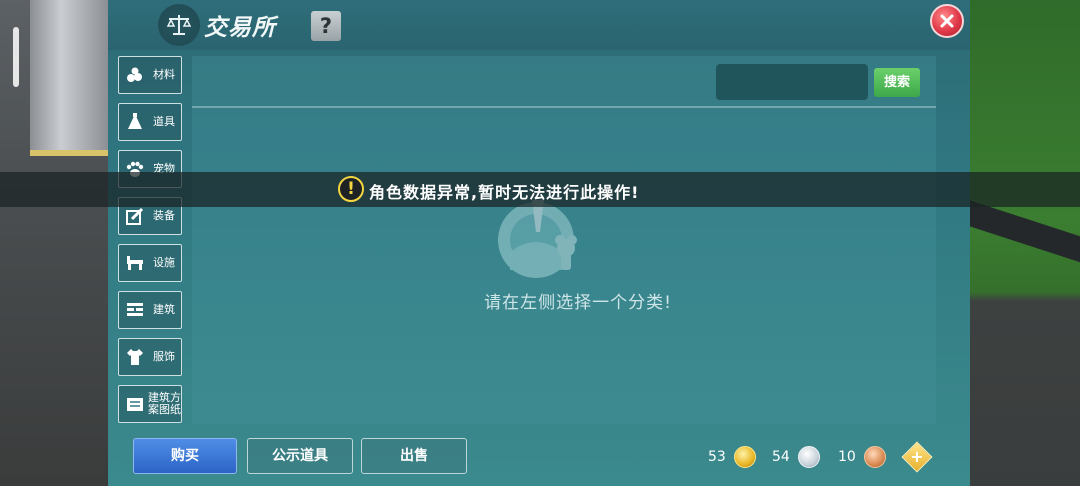 This screenshot has width=1080, height=486. I want to click on blueprint-icon, so click(135, 404).